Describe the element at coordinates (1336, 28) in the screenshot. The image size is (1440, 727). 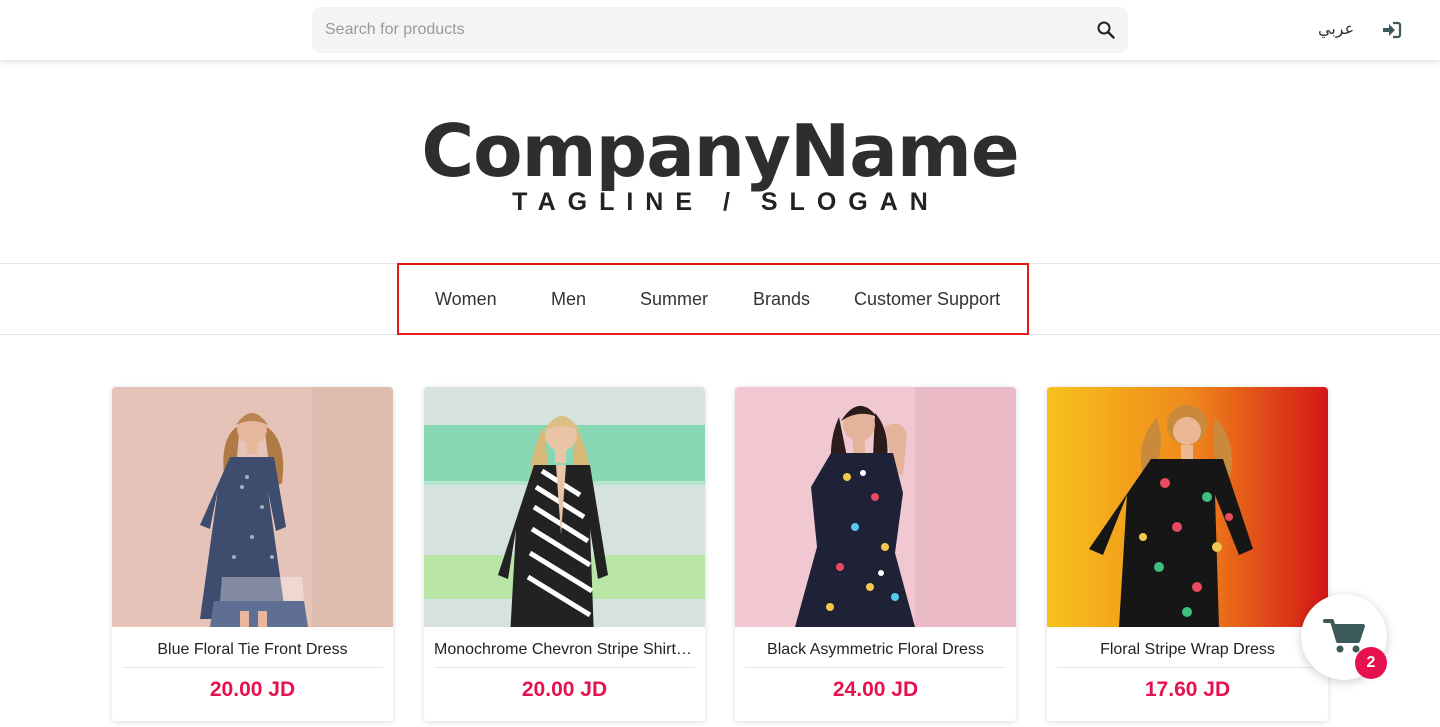
I see `language-switch-link: عربي` at that location.